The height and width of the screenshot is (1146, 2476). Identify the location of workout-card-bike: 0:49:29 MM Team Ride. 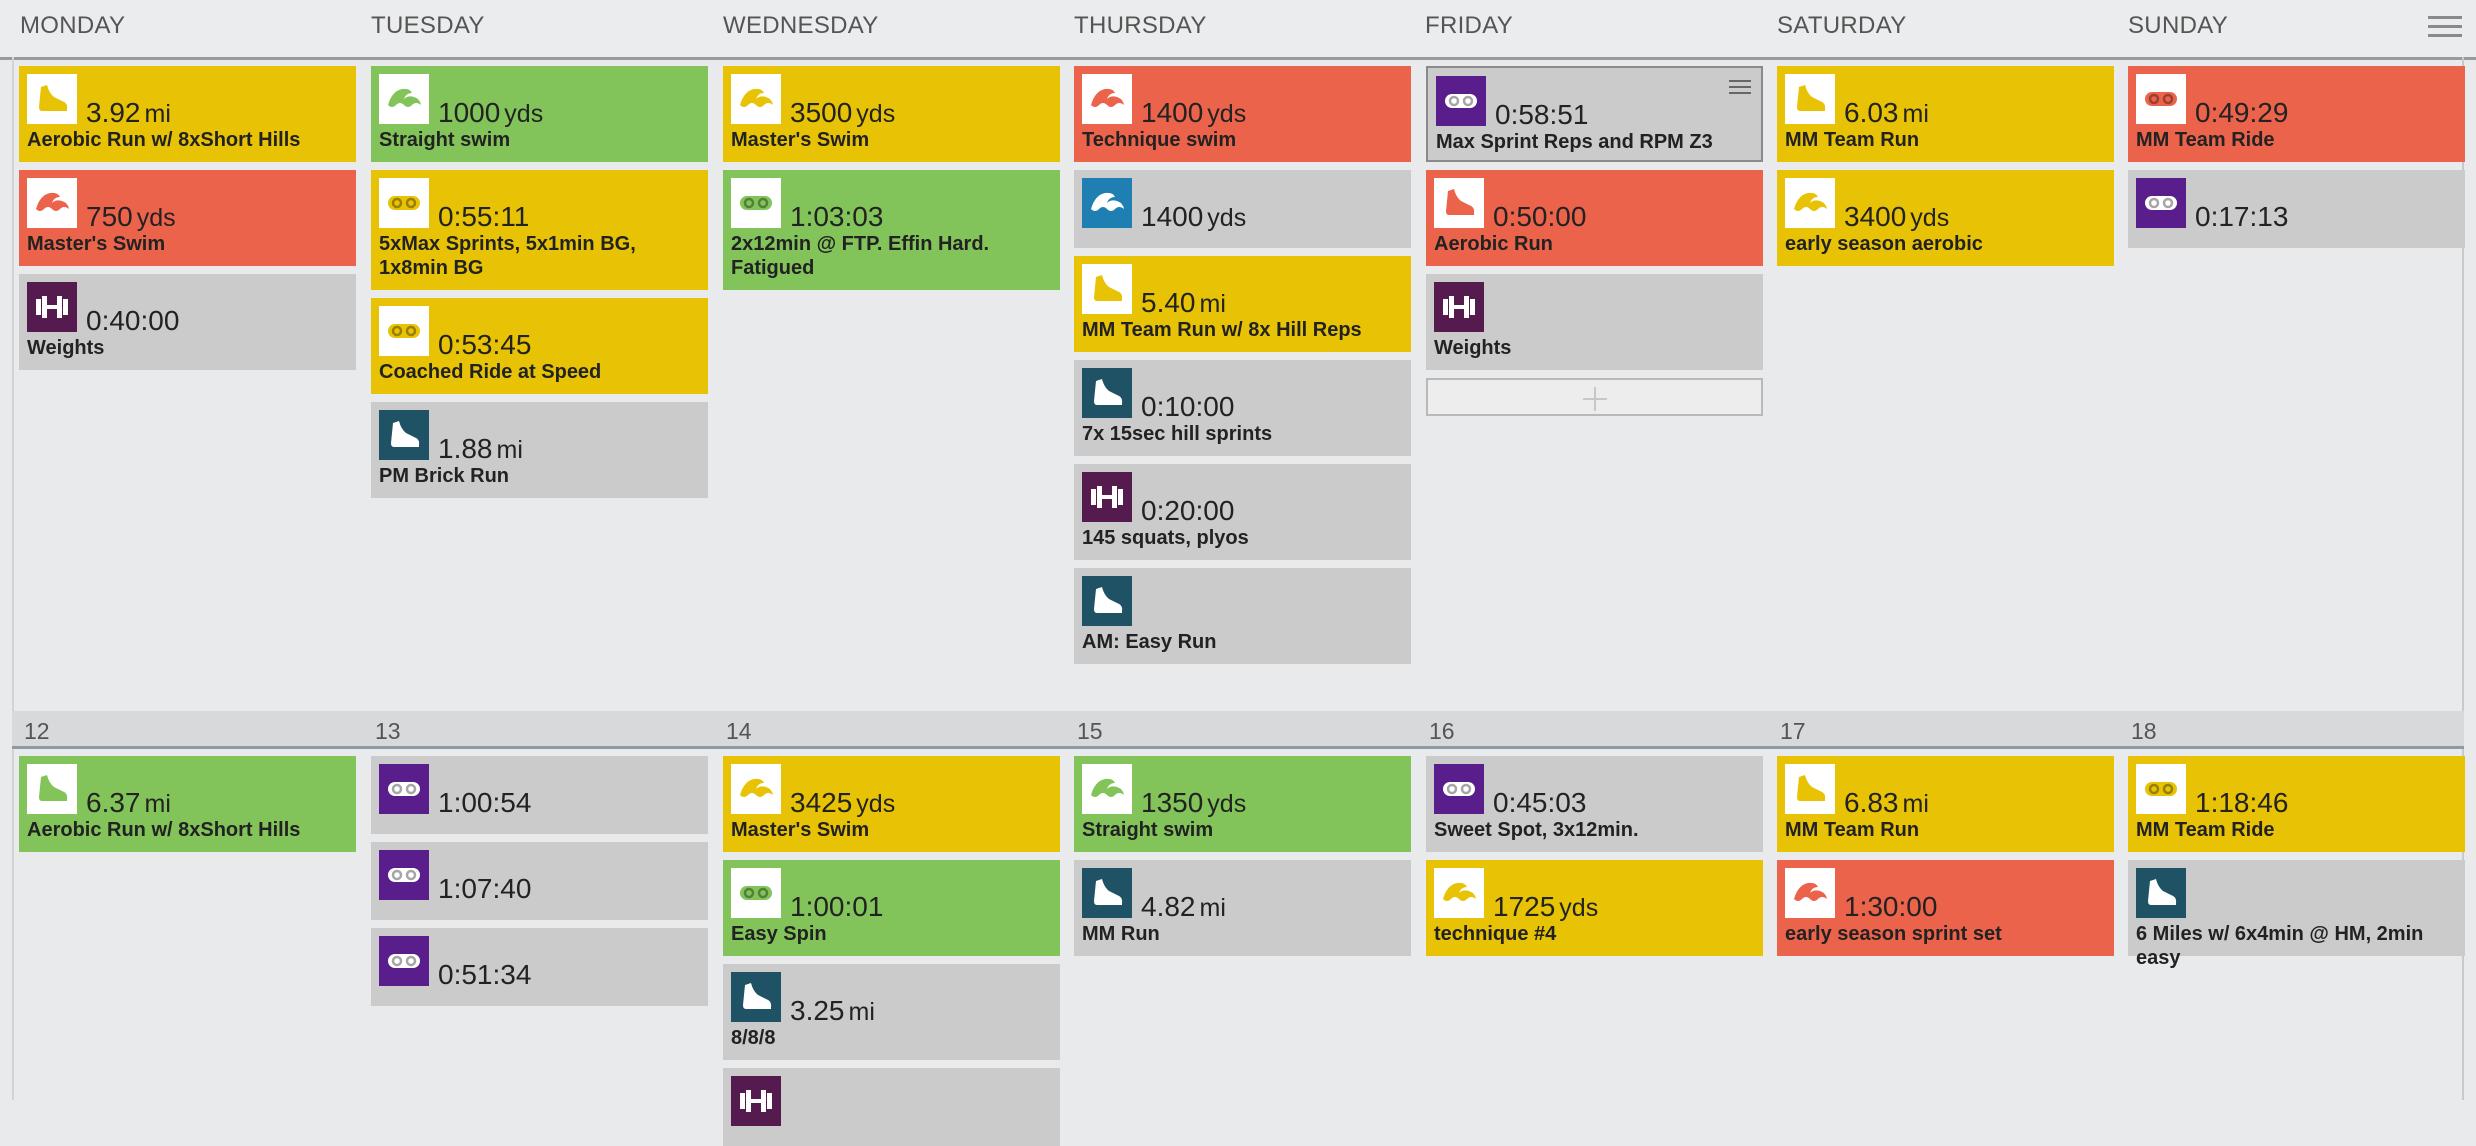
(2296, 114).